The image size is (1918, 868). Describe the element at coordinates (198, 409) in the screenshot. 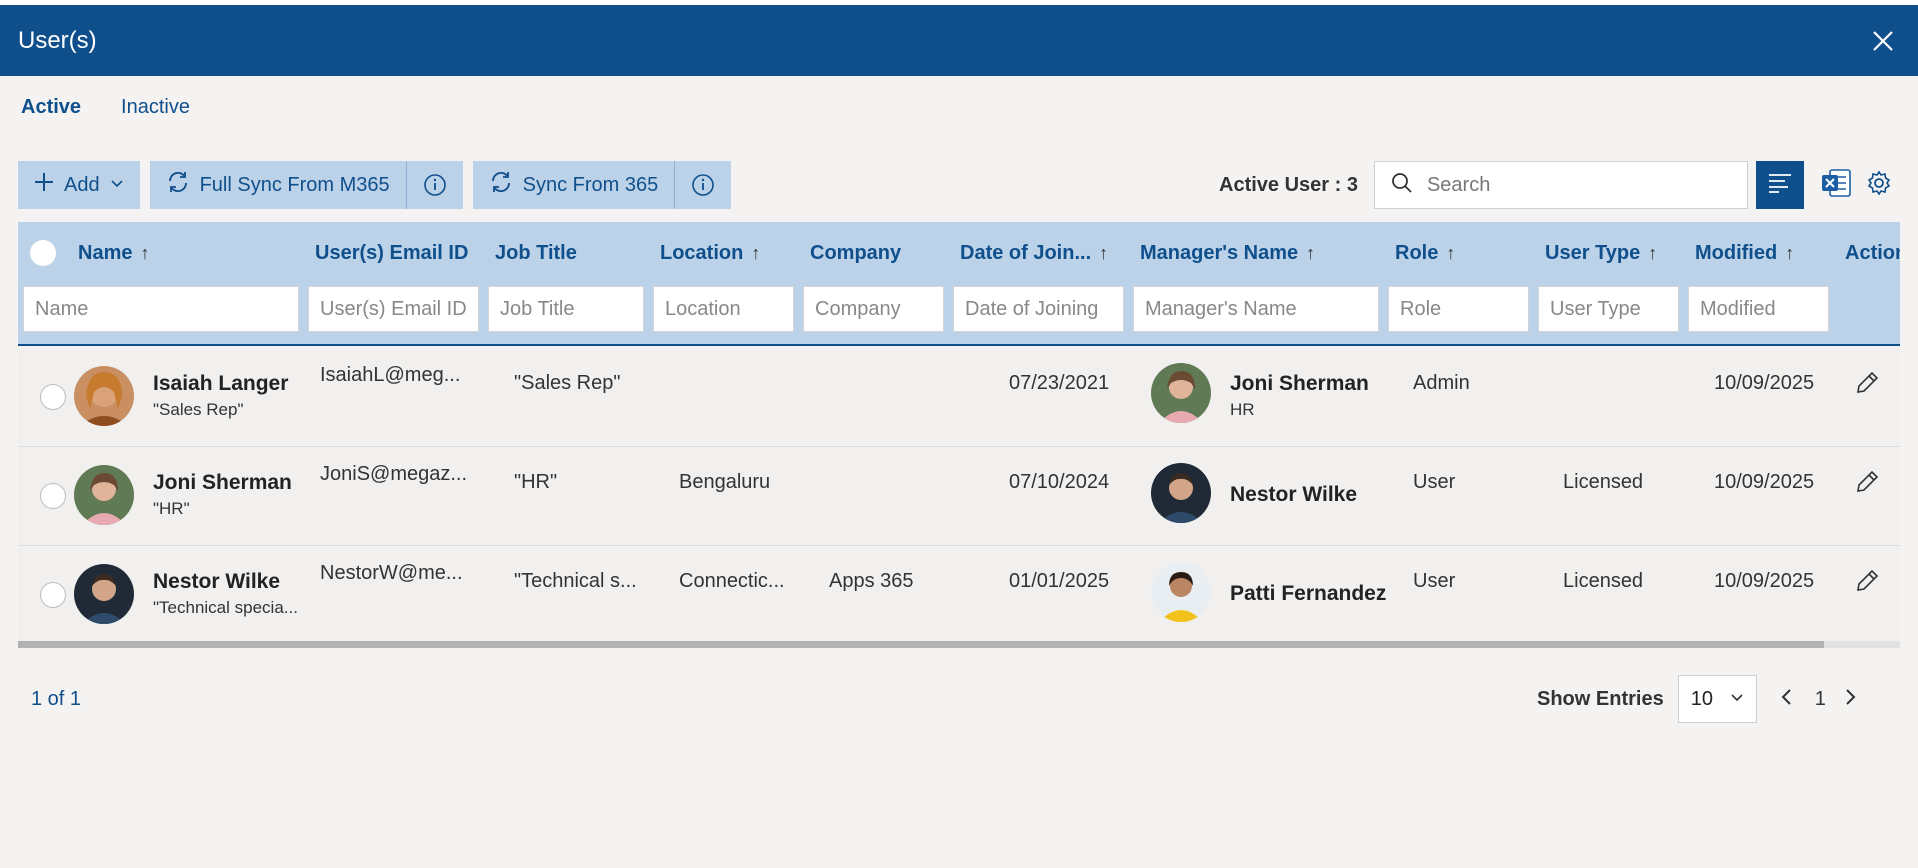

I see `user-job-subtitle: "Sales Rep"` at that location.